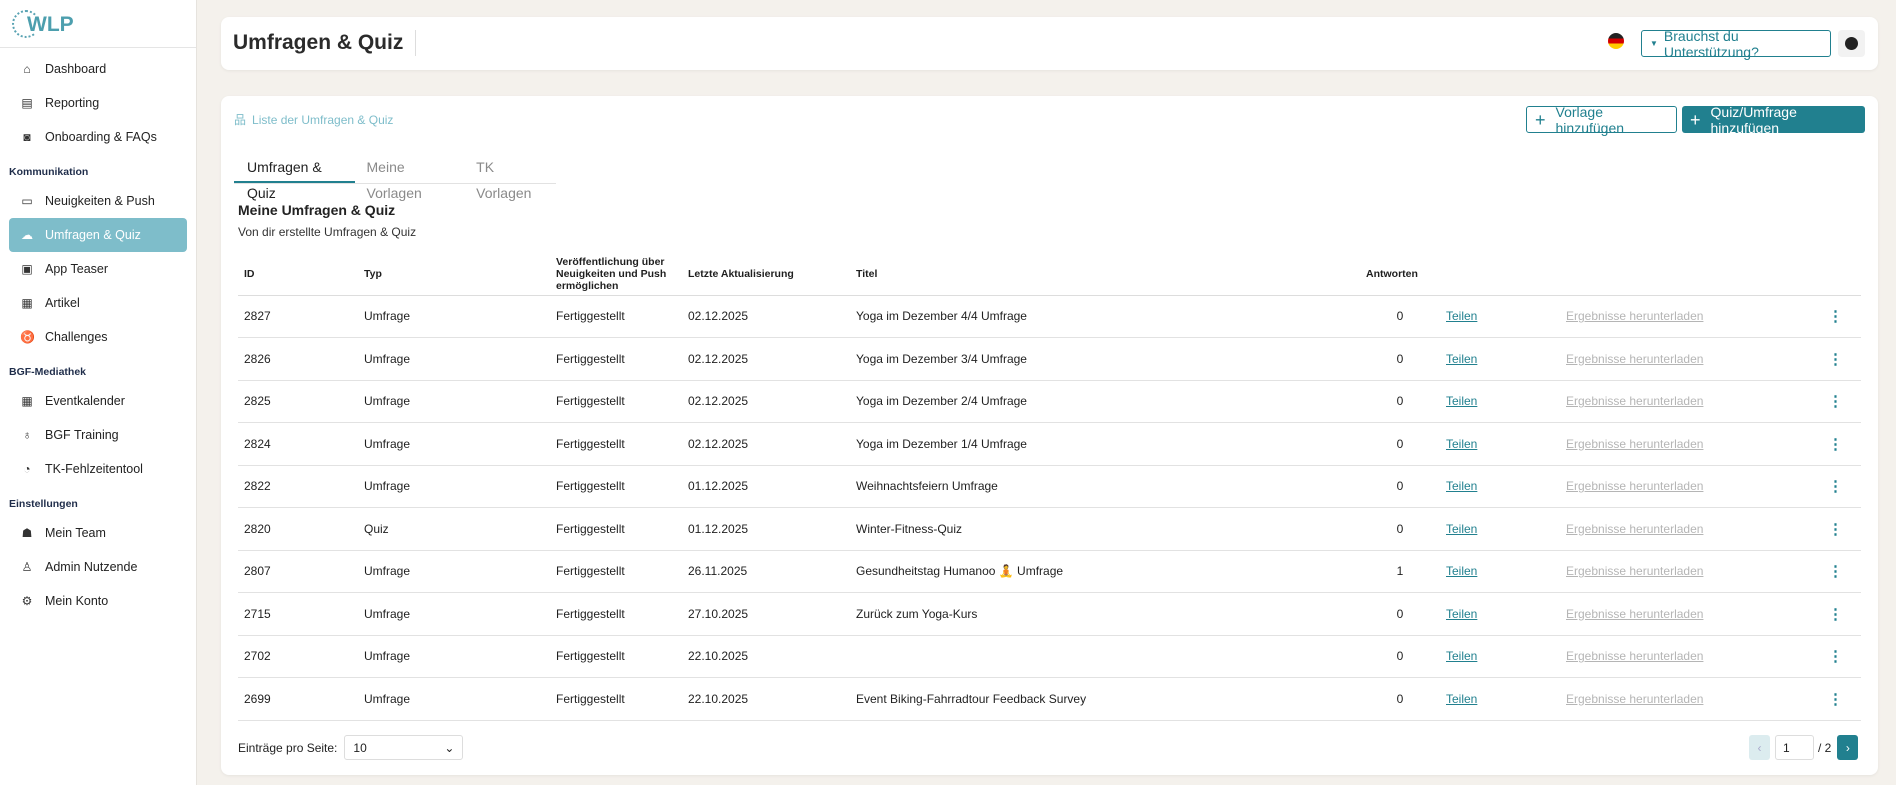 The height and width of the screenshot is (785, 1896). I want to click on add-template-button: + Vorlage hinzufügen, so click(1601, 120).